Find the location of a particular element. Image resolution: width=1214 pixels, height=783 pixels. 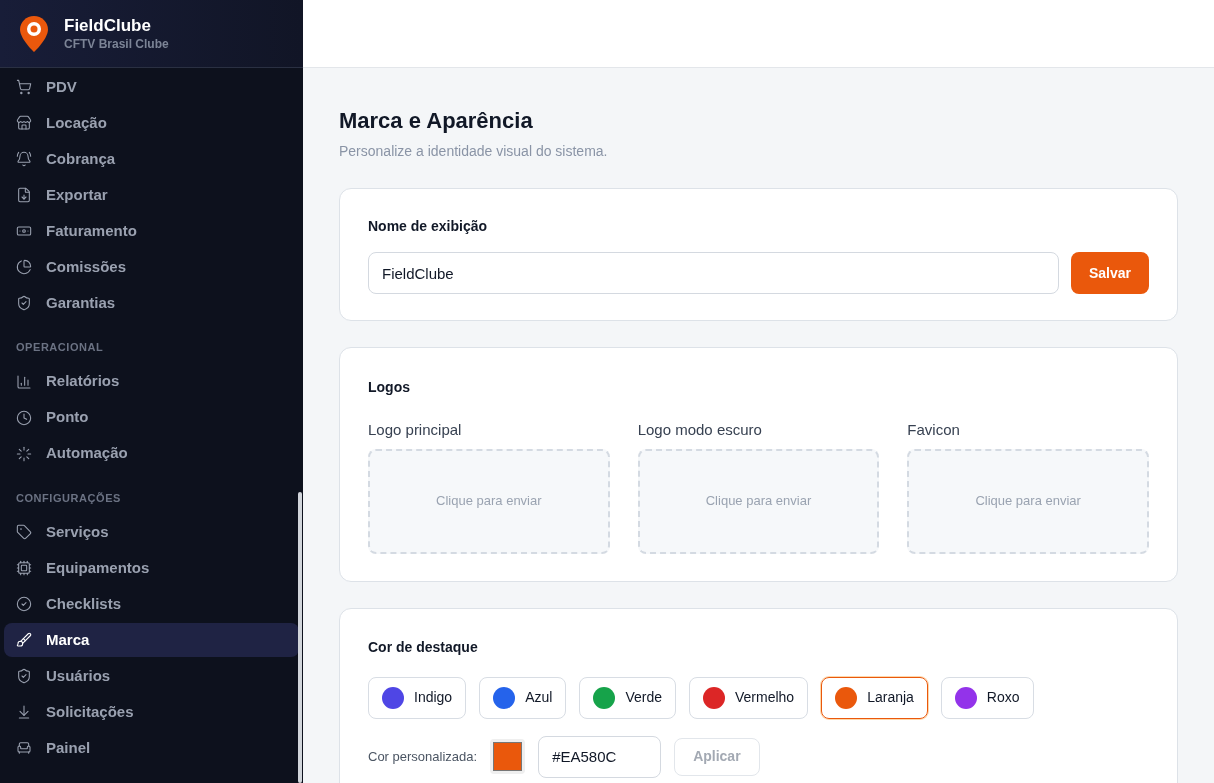

bell-icon is located at coordinates (24, 159).